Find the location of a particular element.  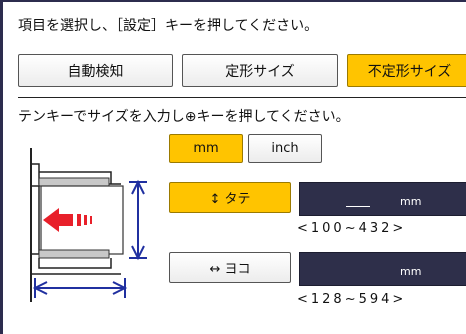

vertical-input-cursor is located at coordinates (358, 200).